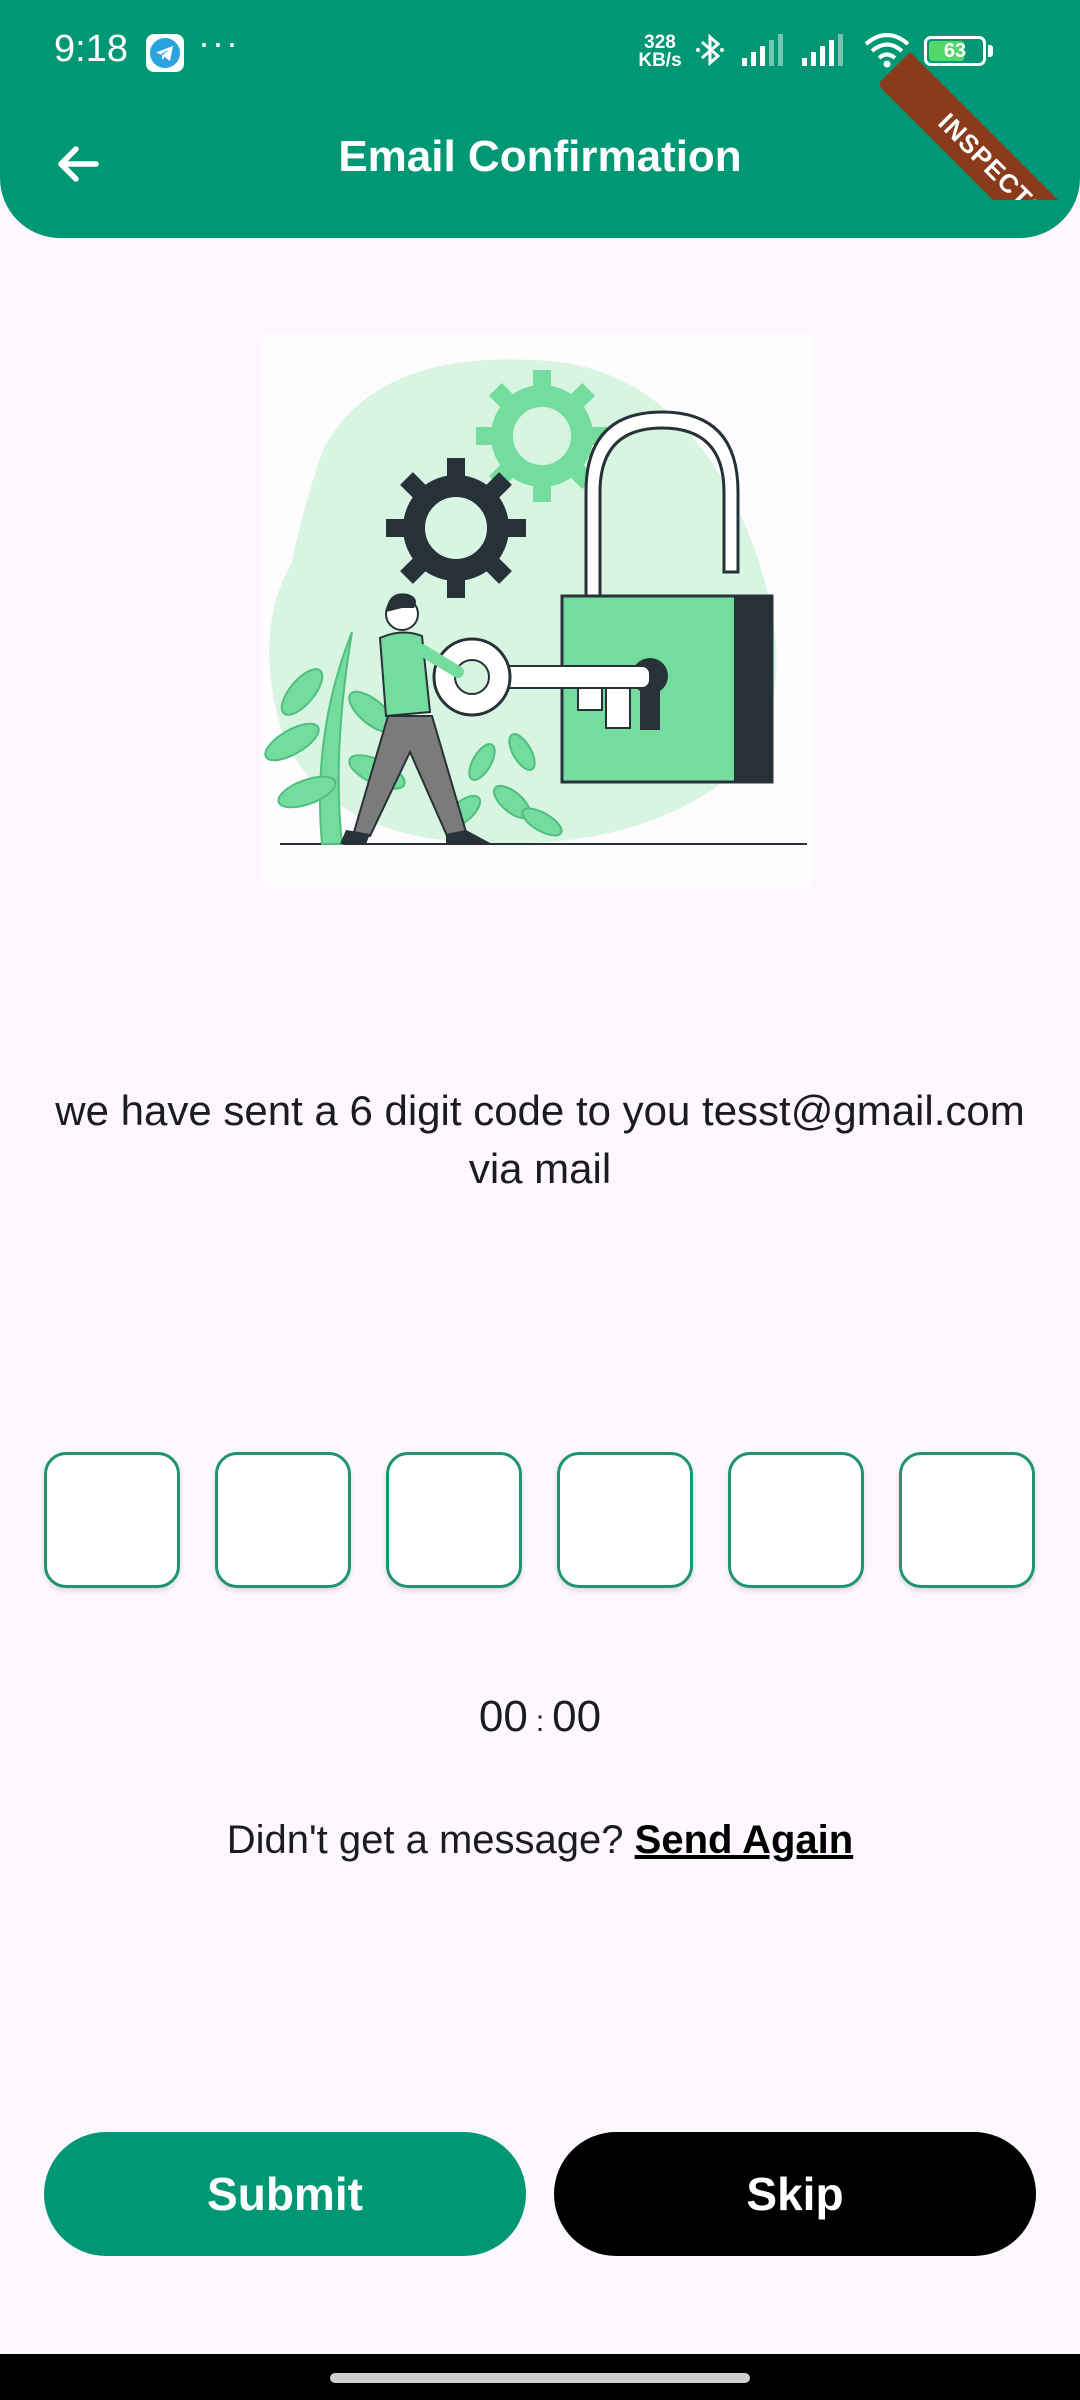 The width and height of the screenshot is (1080, 2400). I want to click on resend-prompt: Didn't get a message? Send Again, so click(540, 1840).